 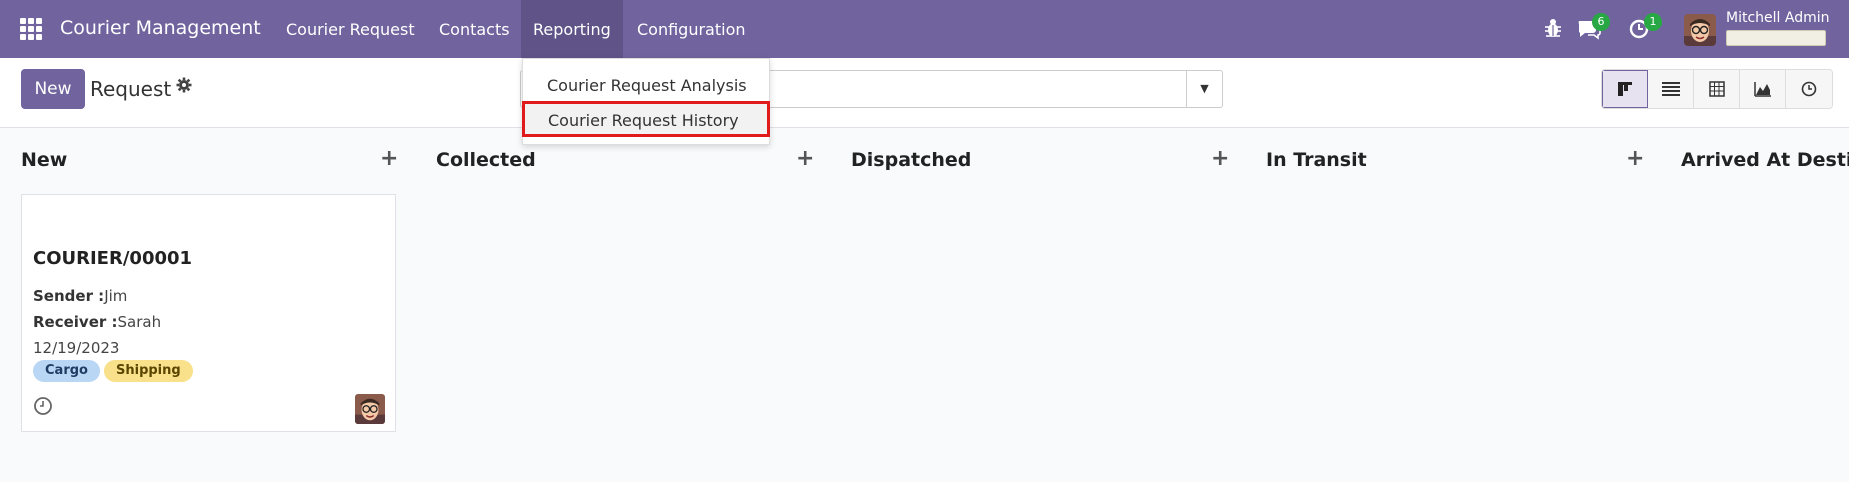 What do you see at coordinates (31, 29) in the screenshot?
I see `apps-menu-icon` at bounding box center [31, 29].